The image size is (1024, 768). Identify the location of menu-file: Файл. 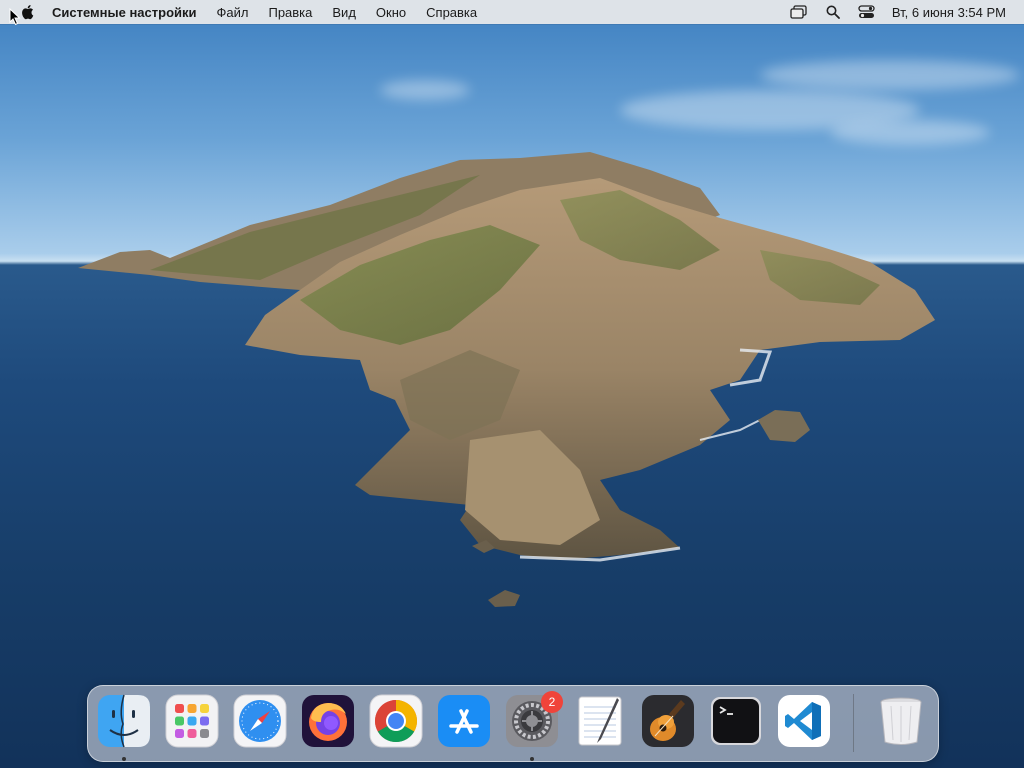
(233, 12).